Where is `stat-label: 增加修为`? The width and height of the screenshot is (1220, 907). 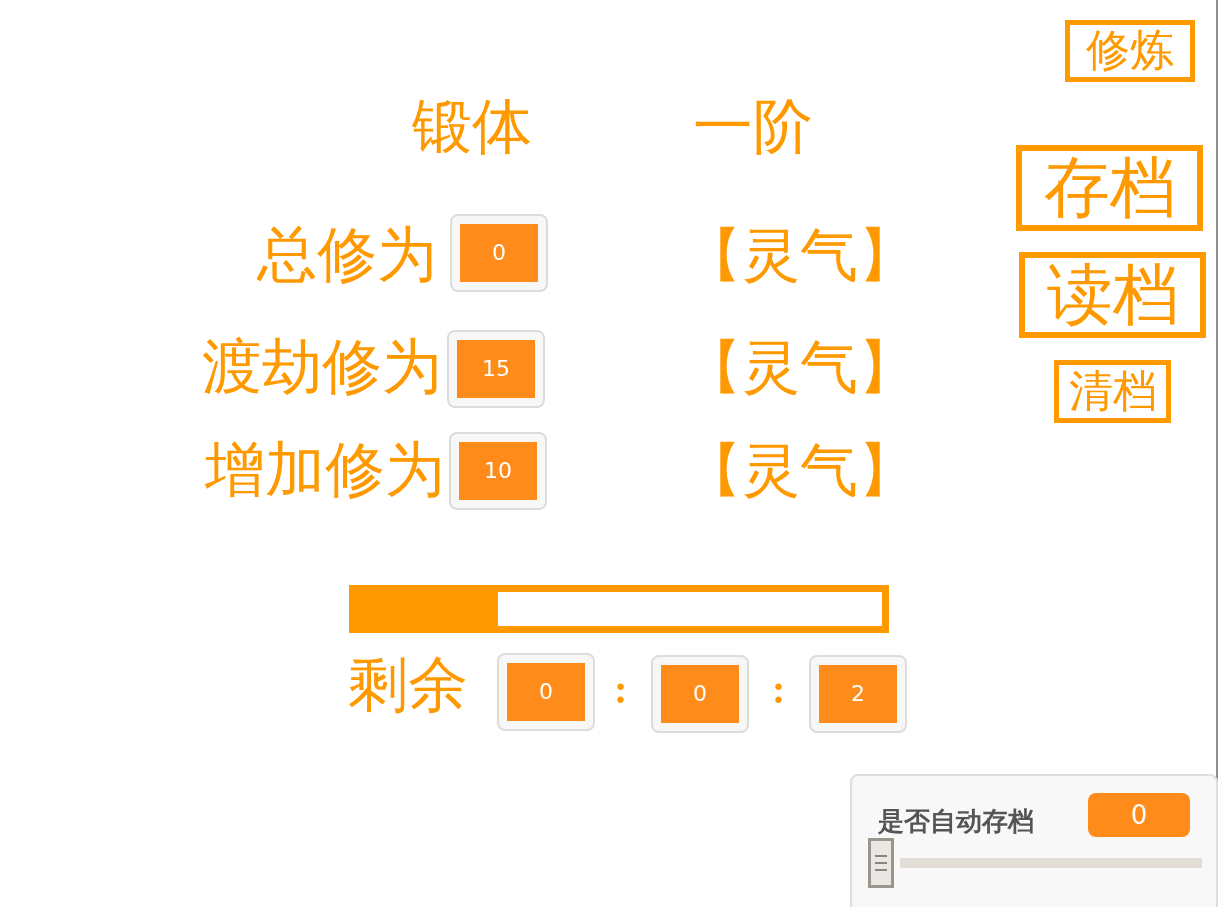
stat-label: 增加修为 is located at coordinates (324, 470).